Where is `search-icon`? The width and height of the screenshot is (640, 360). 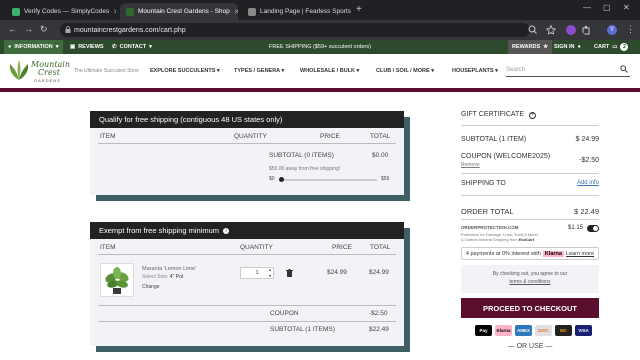 search-icon is located at coordinates (624, 69).